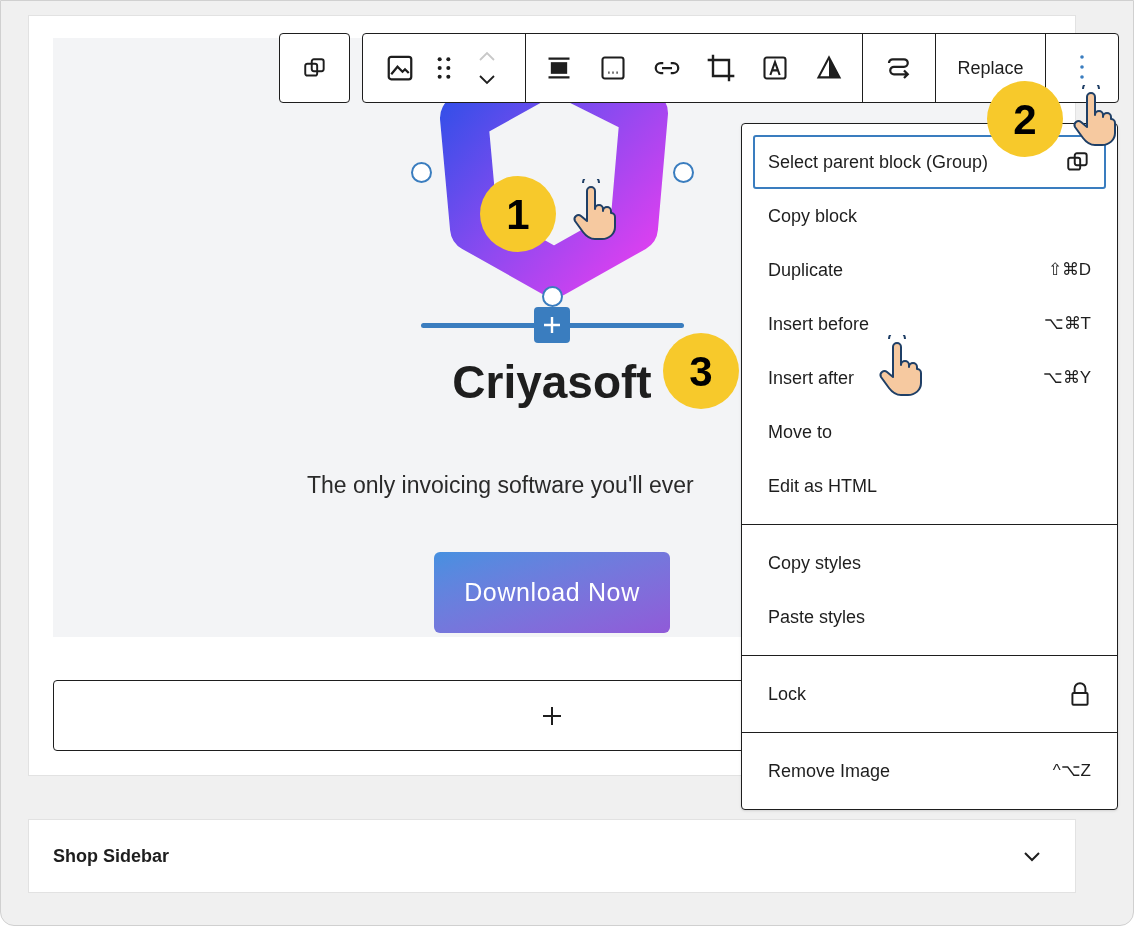  I want to click on menu-item: Insert after ⌥⌘Y, so click(929, 378).